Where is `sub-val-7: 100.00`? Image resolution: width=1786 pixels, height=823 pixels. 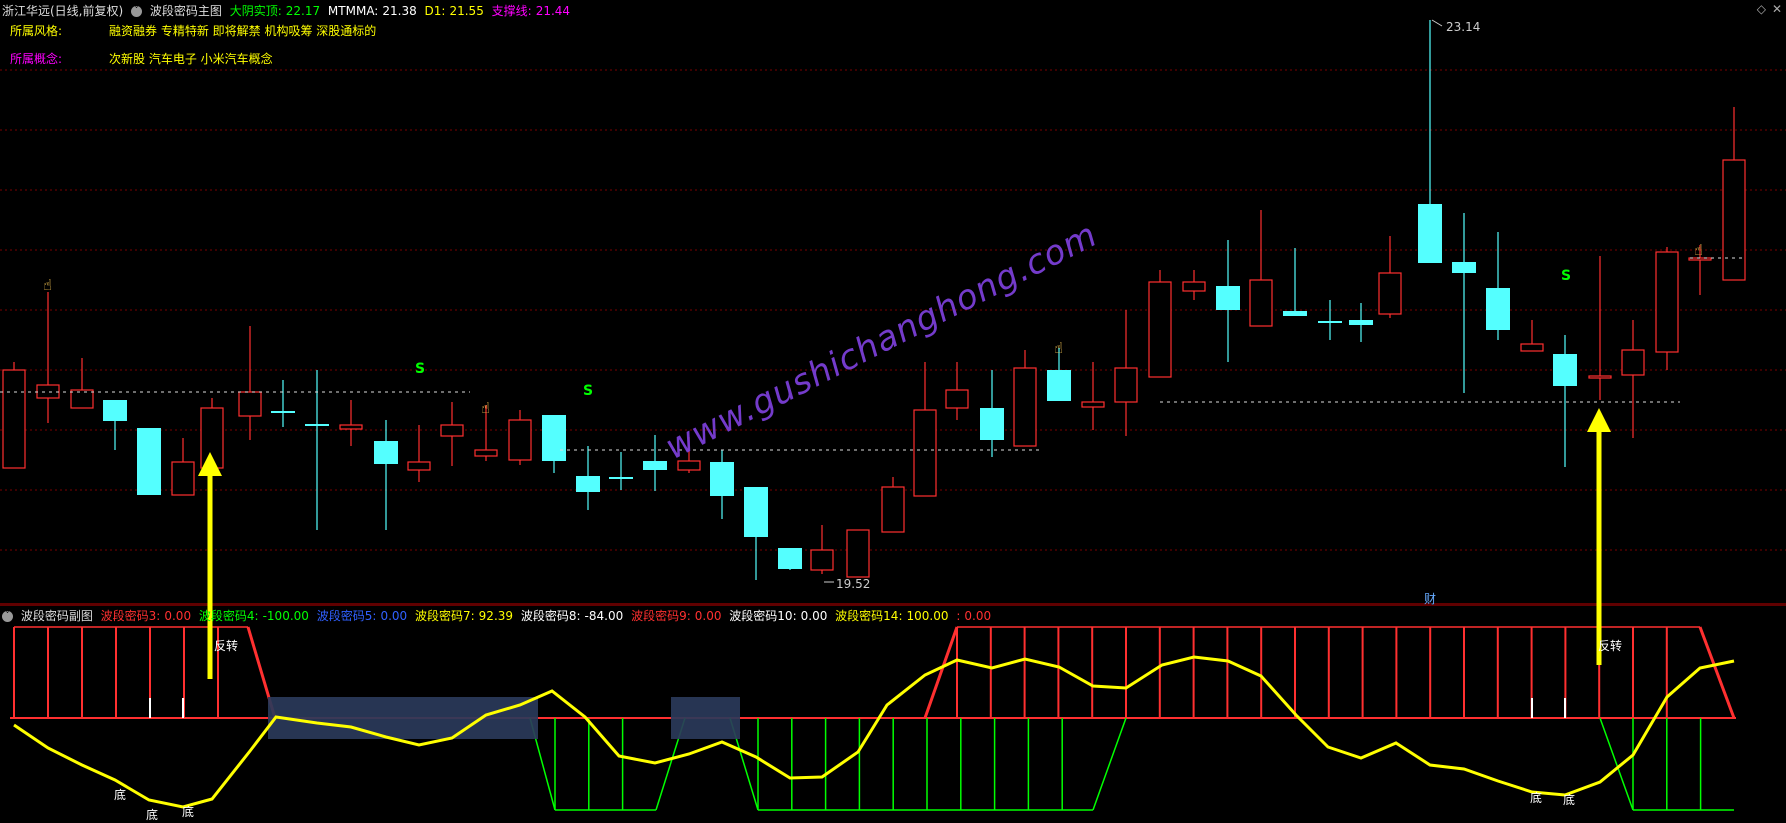 sub-val-7: 100.00 is located at coordinates (927, 616).